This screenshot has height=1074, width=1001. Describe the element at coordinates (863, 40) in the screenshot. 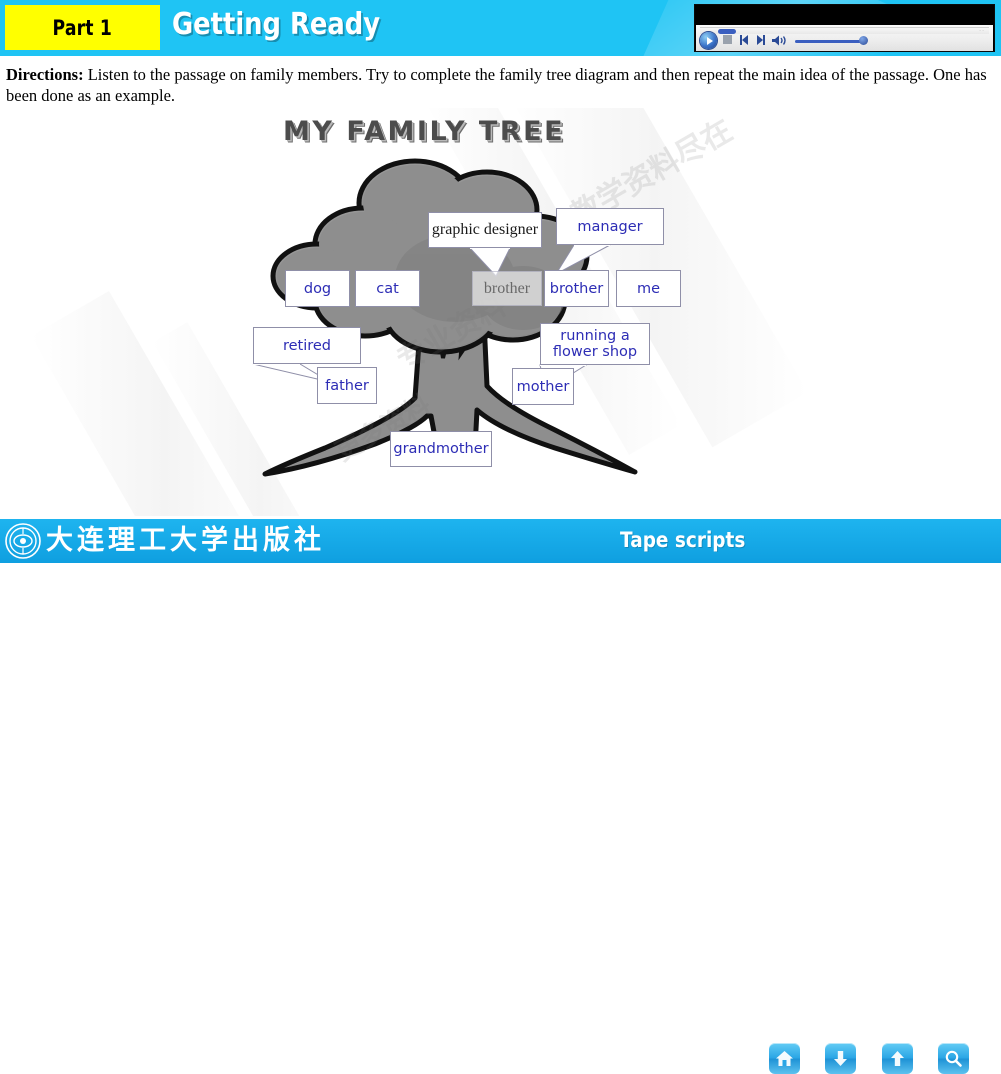

I see `volume-slider-handle` at that location.